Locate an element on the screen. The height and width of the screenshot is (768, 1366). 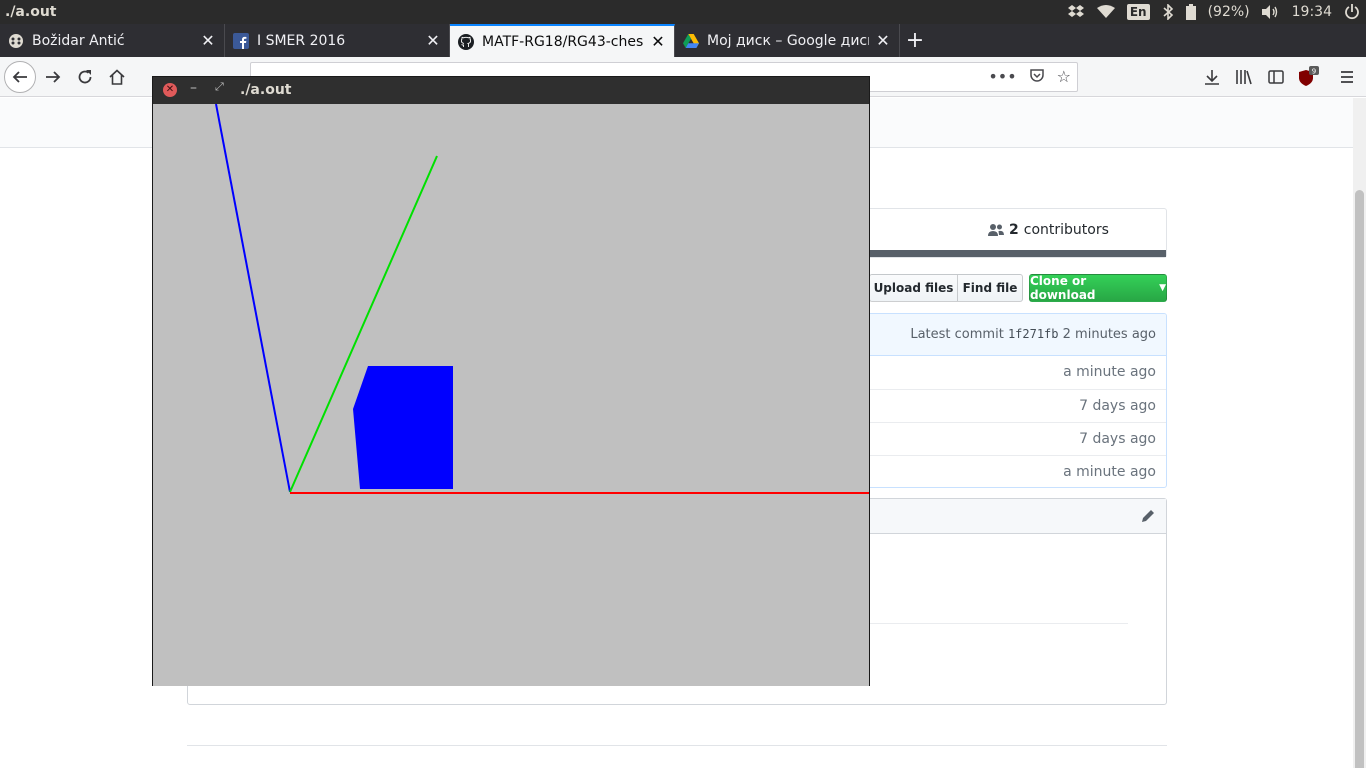
latest-commit-info: Latest commit 1f271fb 2 minutes ago is located at coordinates (1033, 334).